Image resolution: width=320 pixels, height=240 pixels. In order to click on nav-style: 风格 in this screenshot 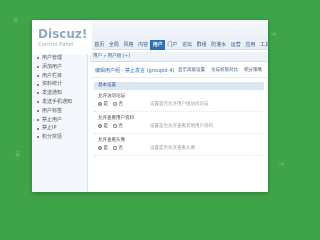, I will do `click(128, 45)`.